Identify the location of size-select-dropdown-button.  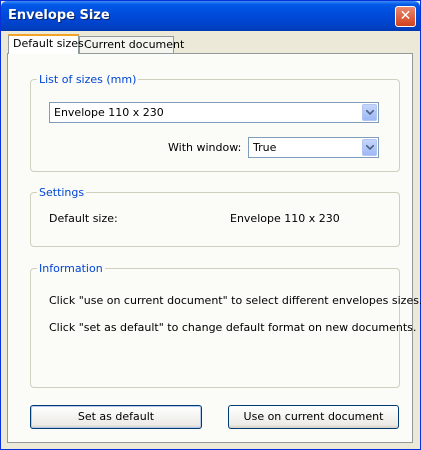
(369, 112).